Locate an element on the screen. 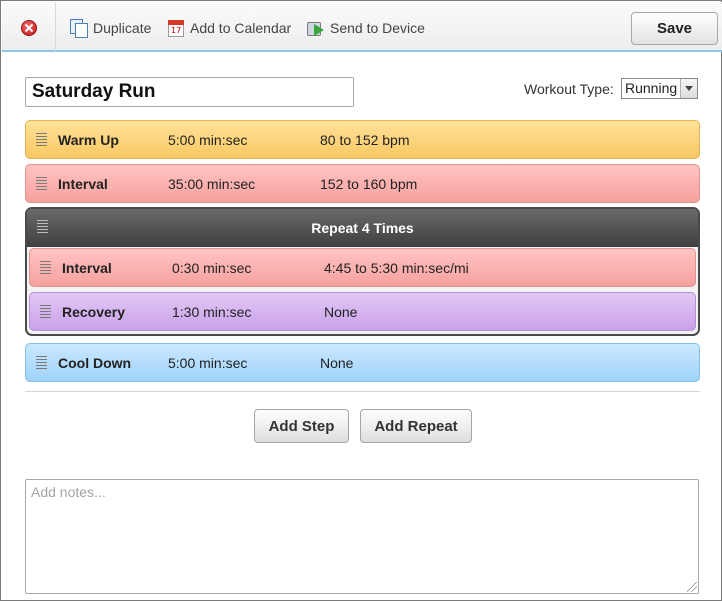  duplicate-label: Duplicate is located at coordinates (122, 28).